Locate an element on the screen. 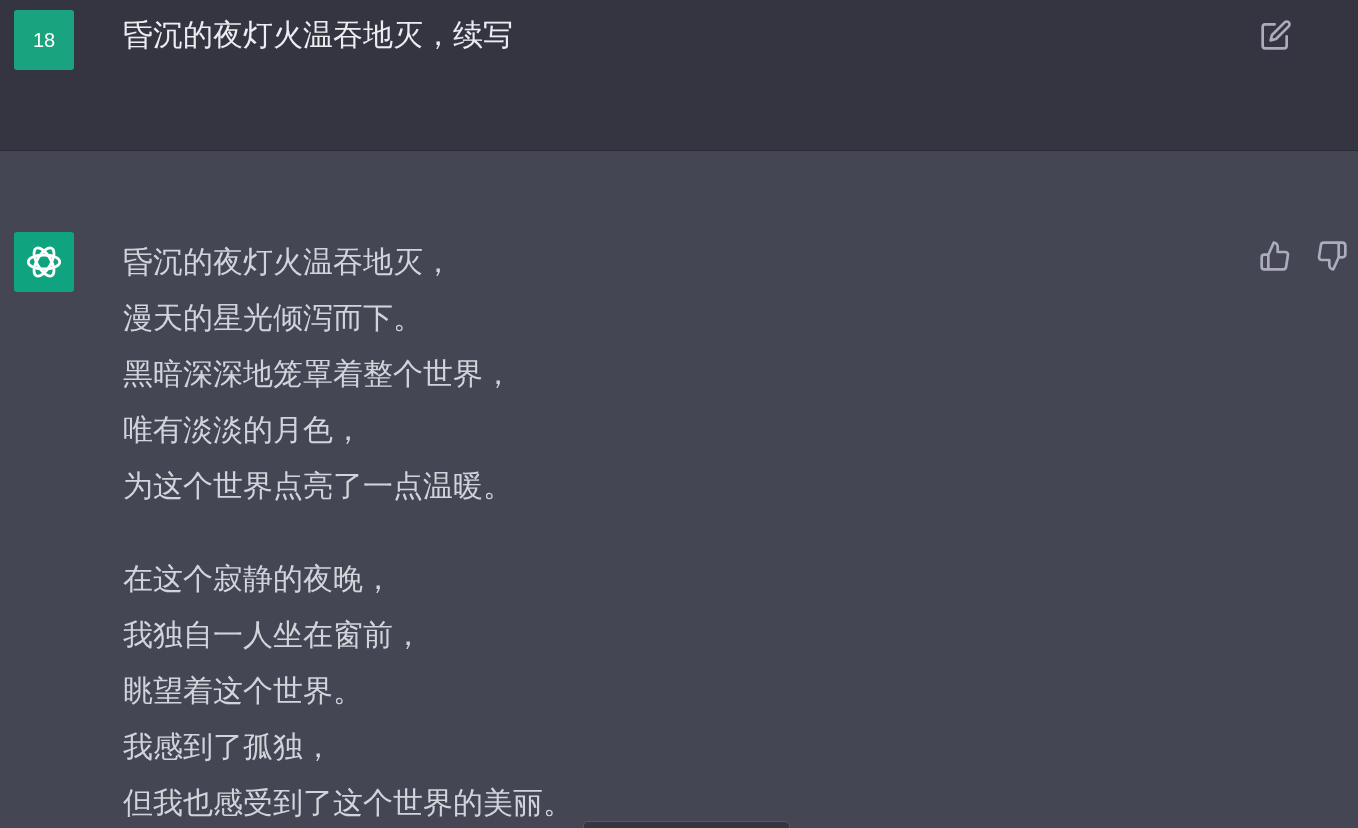 The image size is (1358, 828). poem-line: 但我也感受到了这个世界的美丽。 is located at coordinates (348, 803).